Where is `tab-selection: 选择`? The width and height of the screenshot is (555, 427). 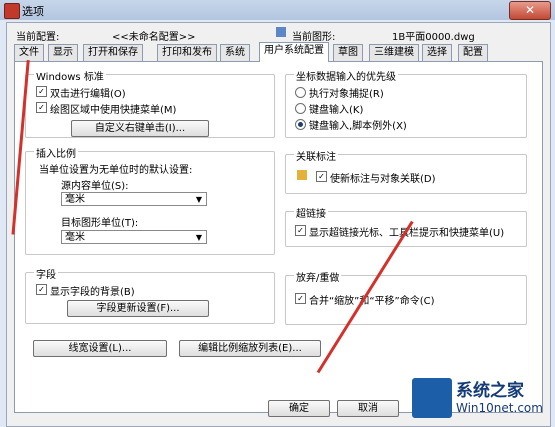 tab-selection: 选择 is located at coordinates (437, 52).